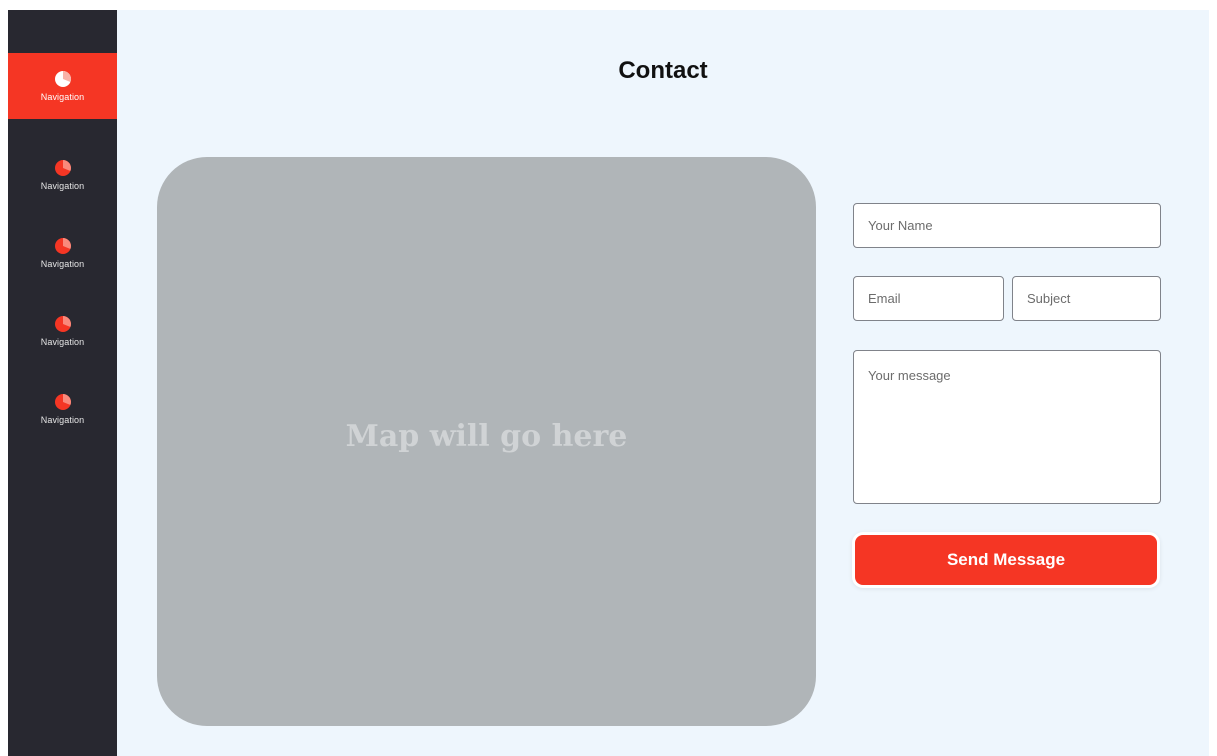 The width and height of the screenshot is (1217, 756). I want to click on sidebar-item-navigation-1: Navigation, so click(62, 86).